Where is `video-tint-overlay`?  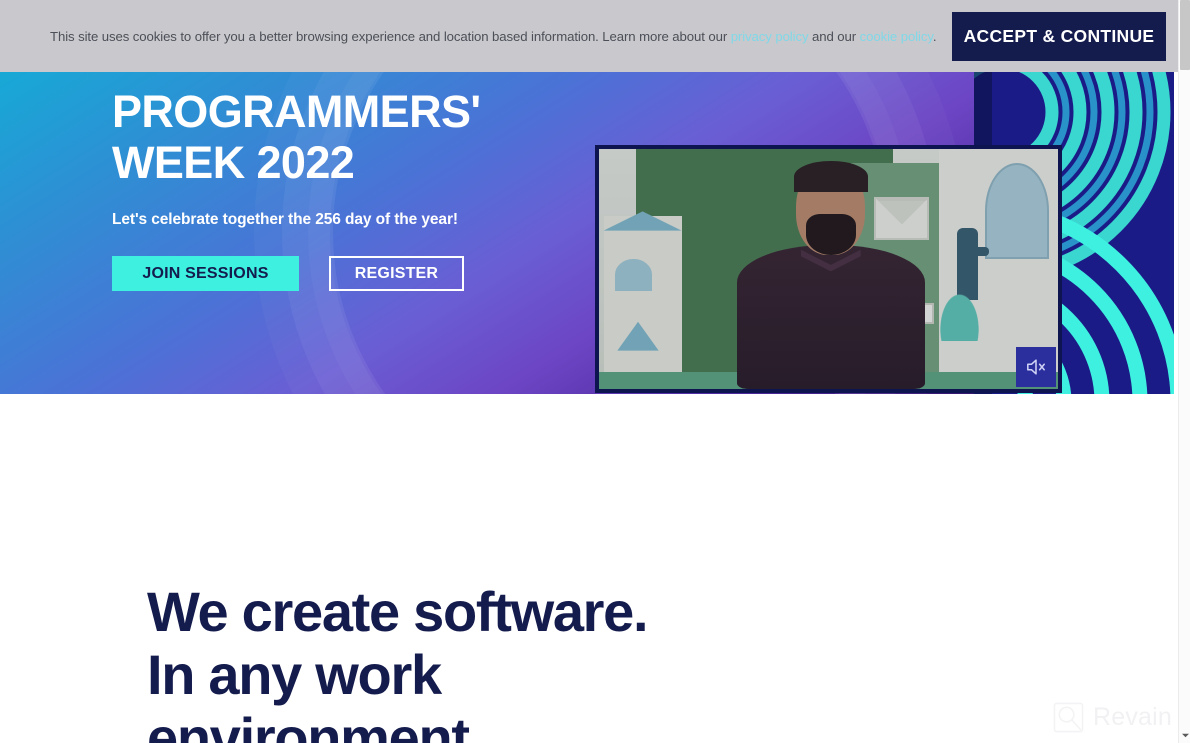 video-tint-overlay is located at coordinates (828, 269).